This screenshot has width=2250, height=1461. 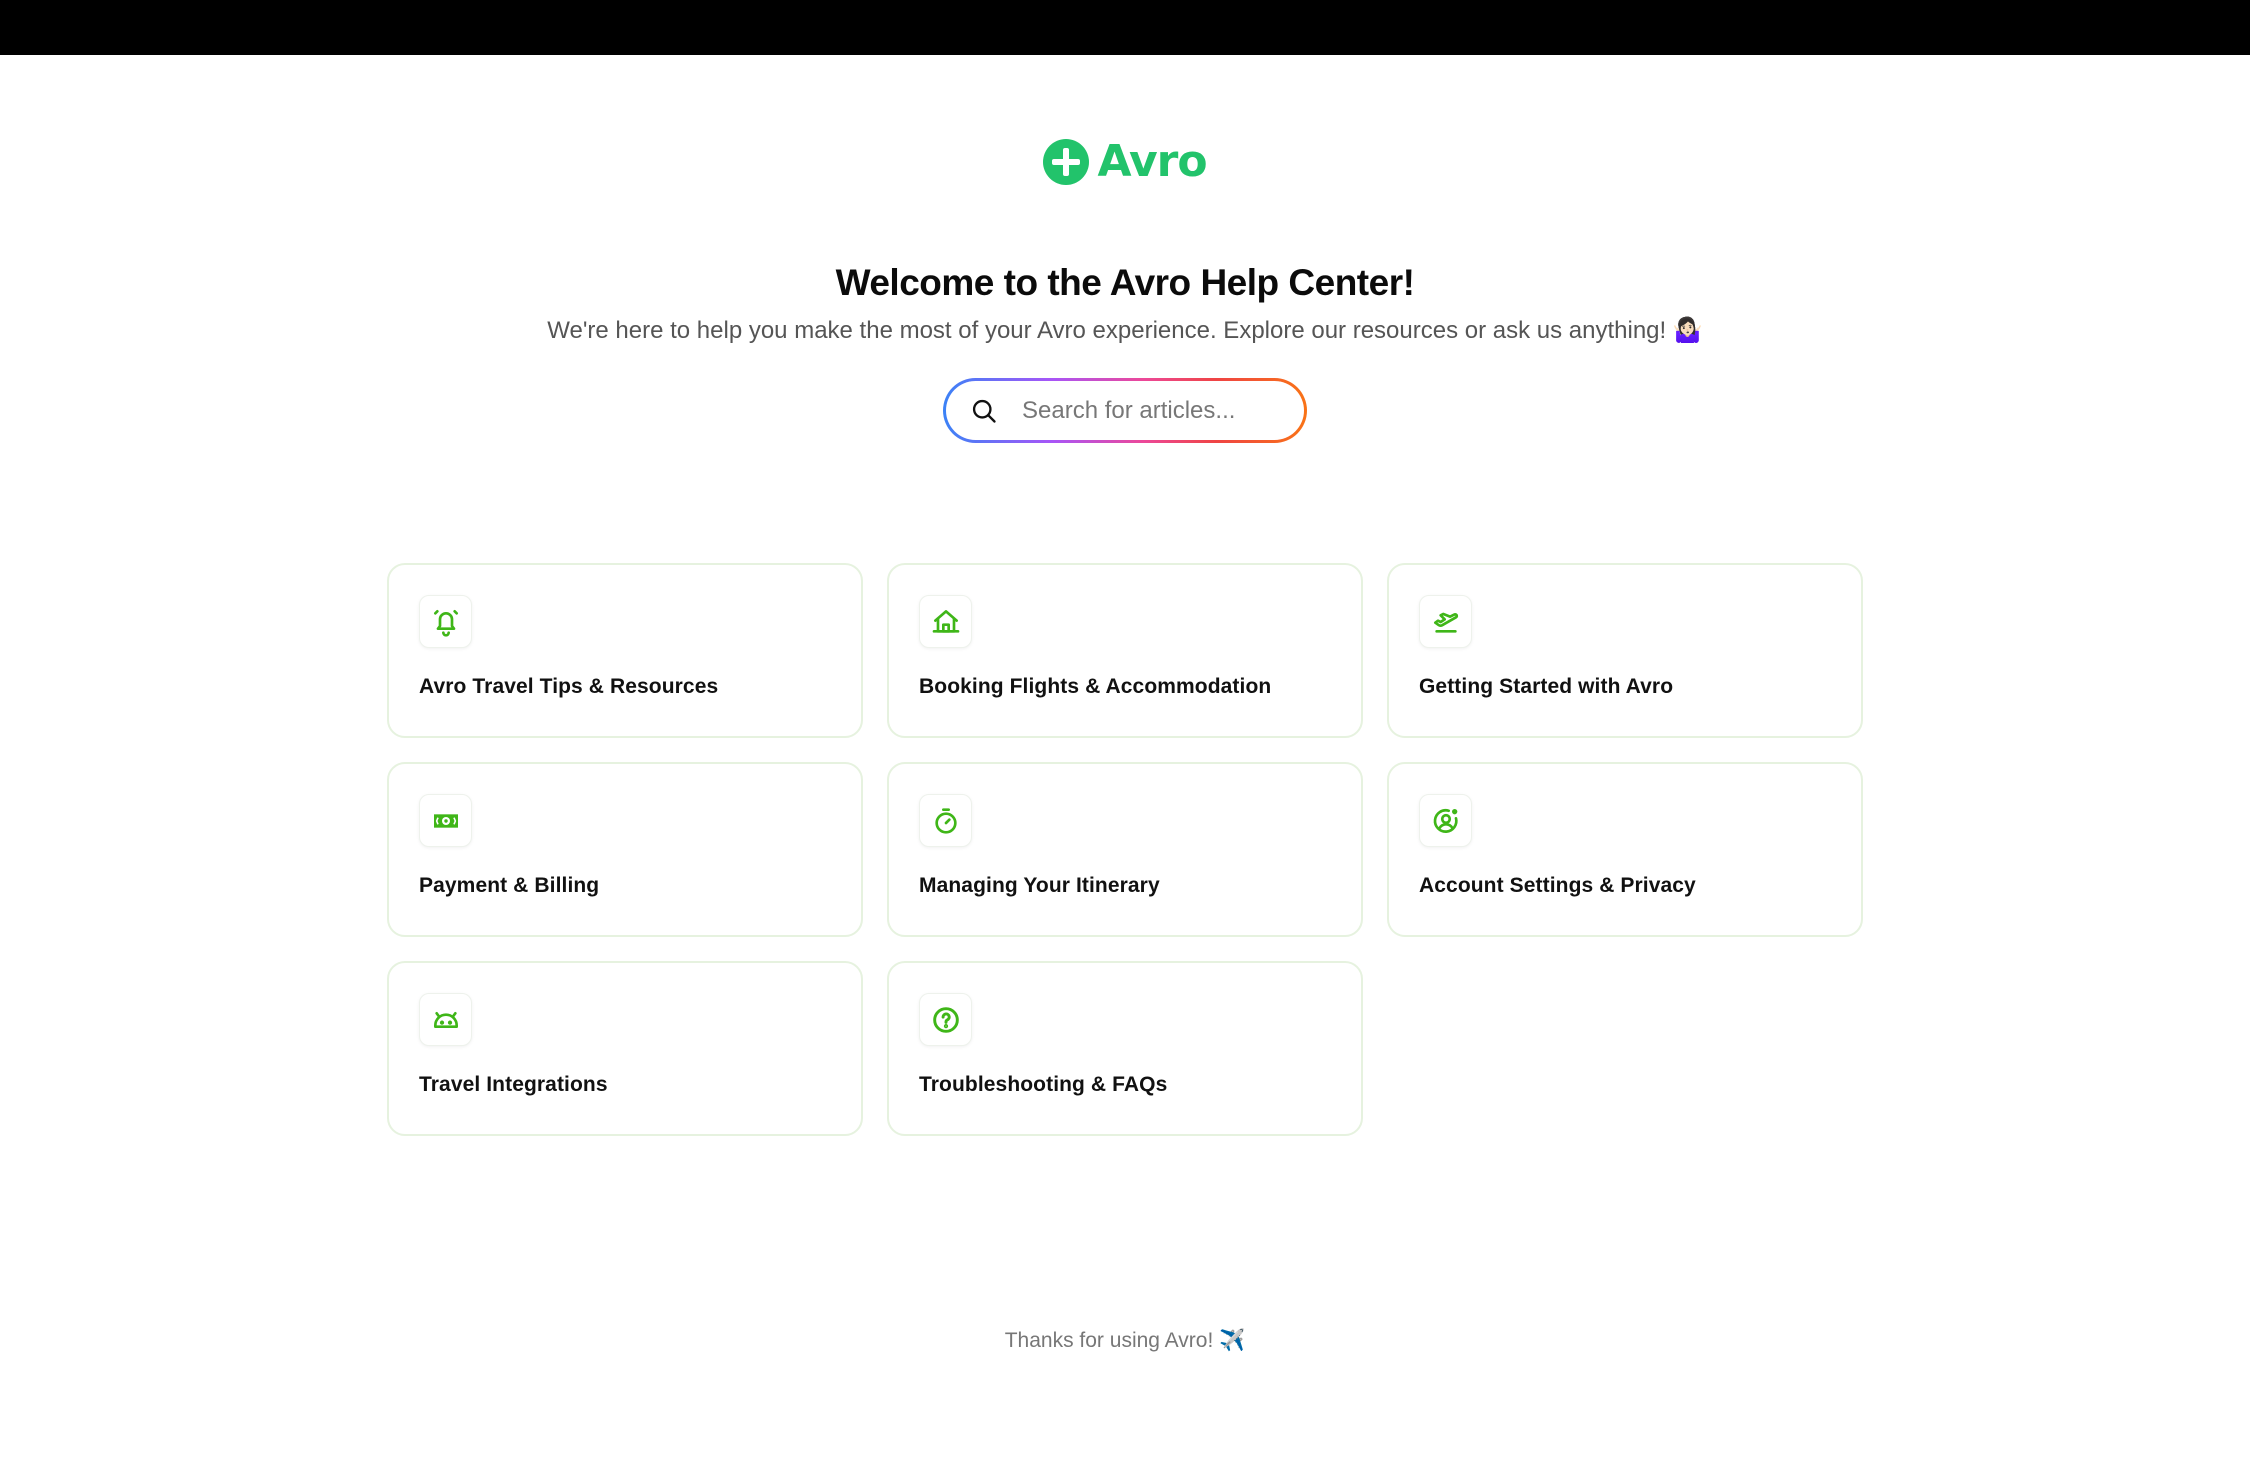 I want to click on category-card-getting-started: Getting Started with Avro, so click(x=1625, y=650).